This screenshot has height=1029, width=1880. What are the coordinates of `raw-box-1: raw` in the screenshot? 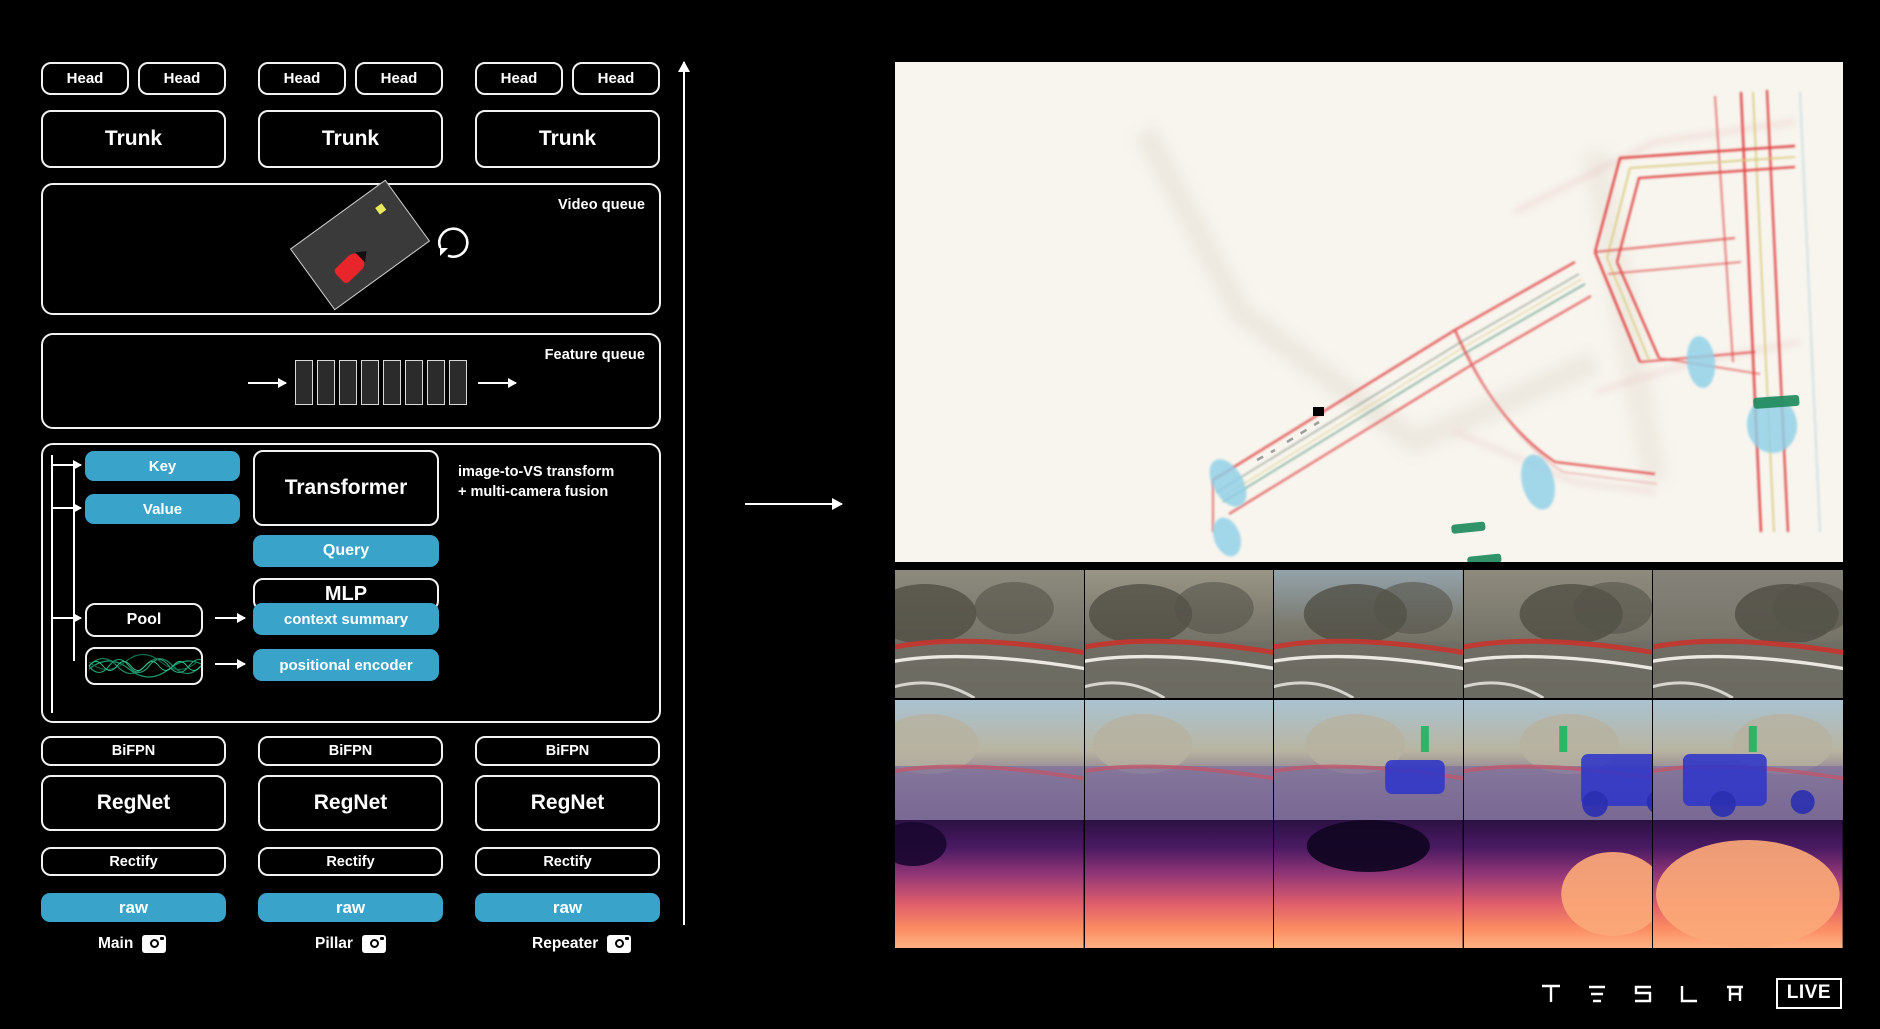 It's located at (350, 907).